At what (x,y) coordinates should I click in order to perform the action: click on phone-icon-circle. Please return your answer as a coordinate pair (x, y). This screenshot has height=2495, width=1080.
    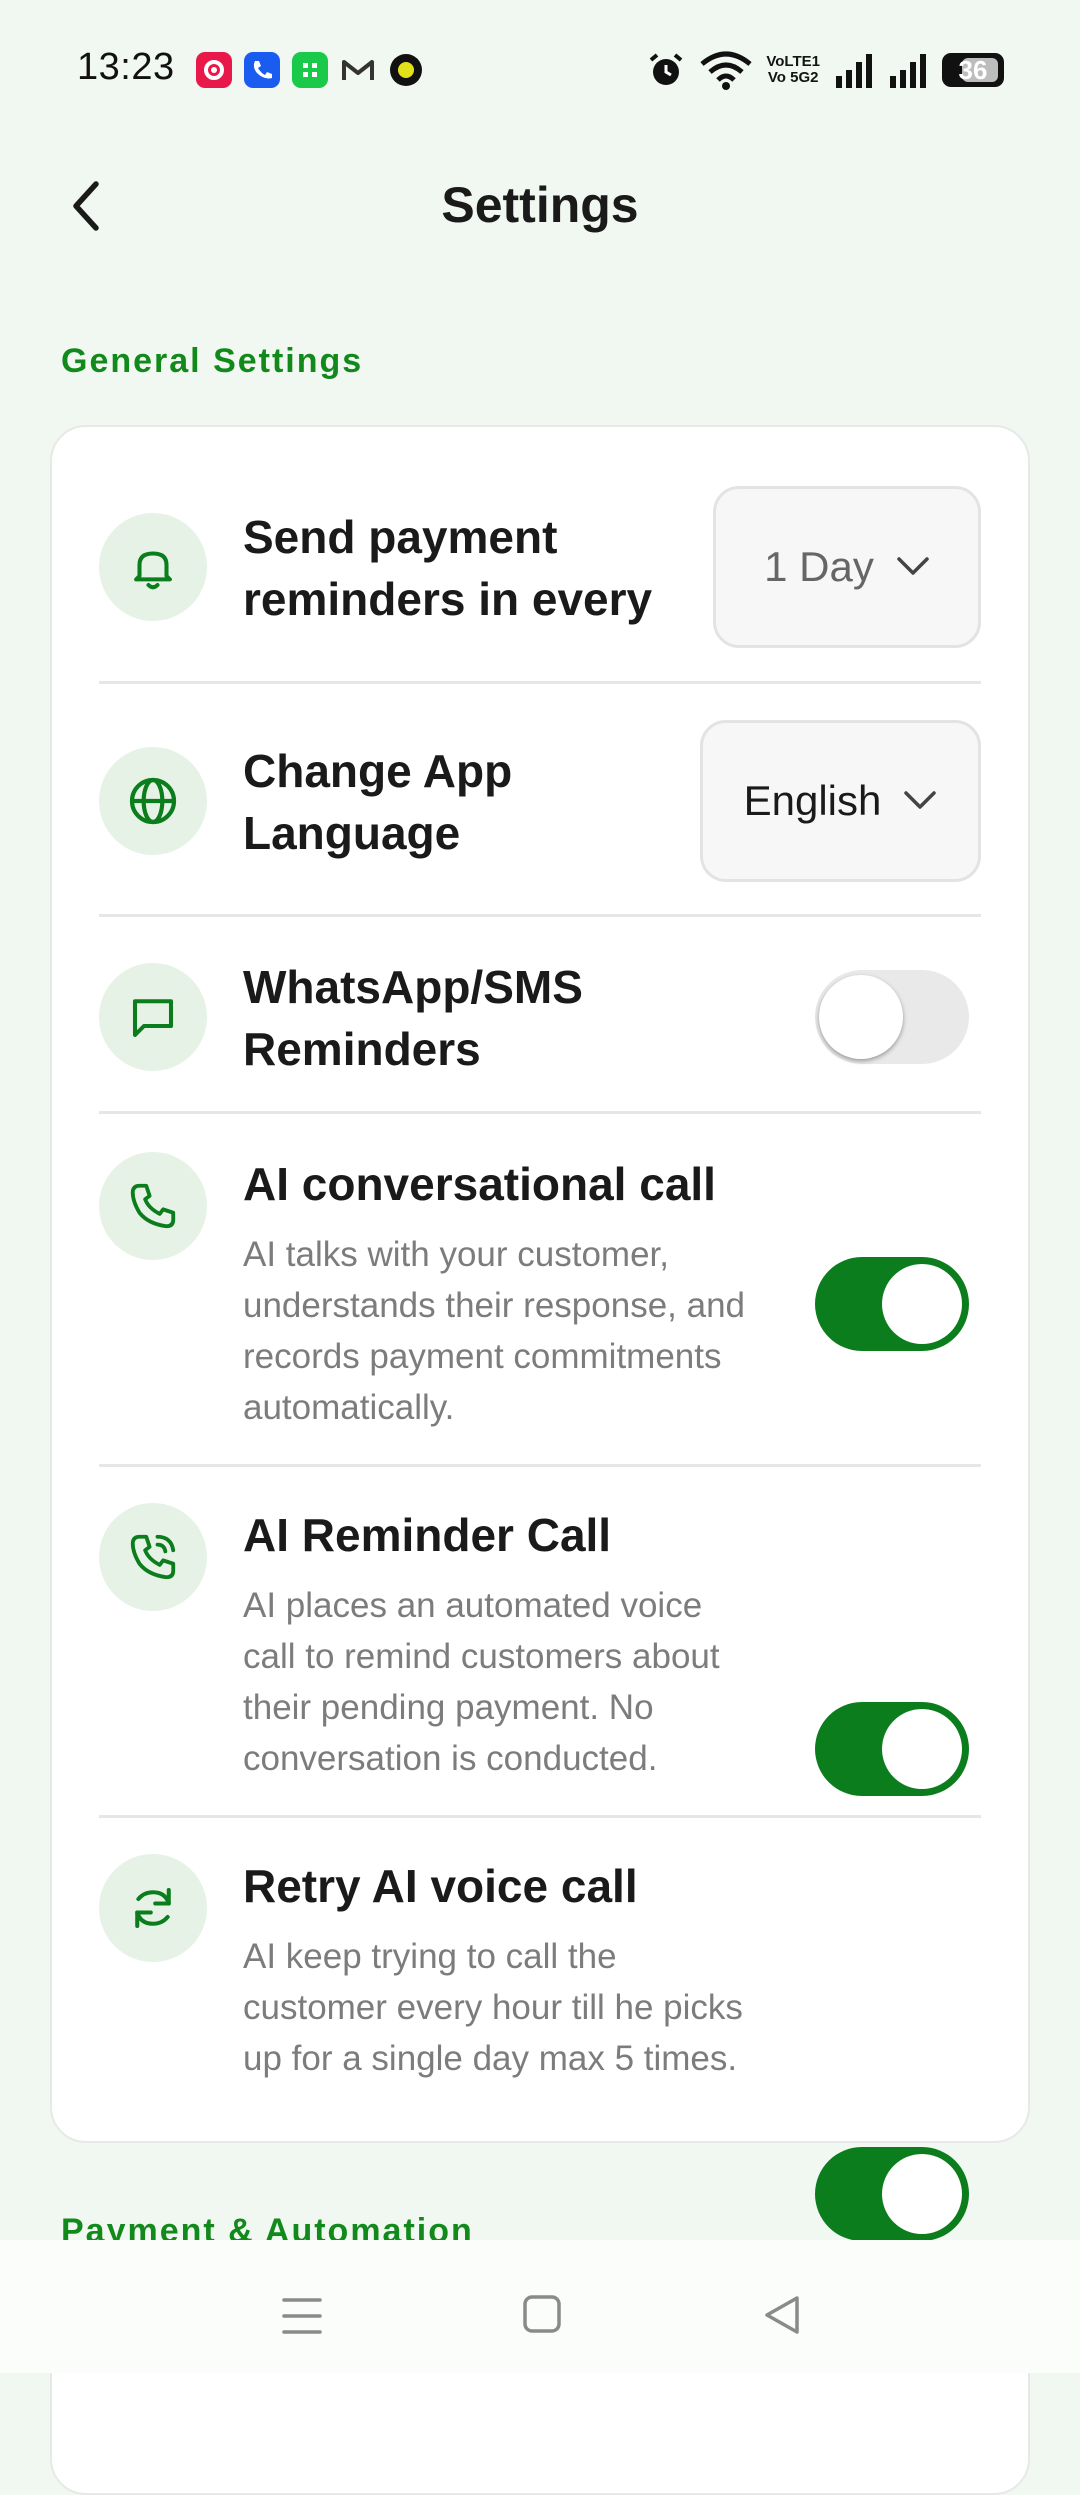
    Looking at the image, I should click on (153, 1206).